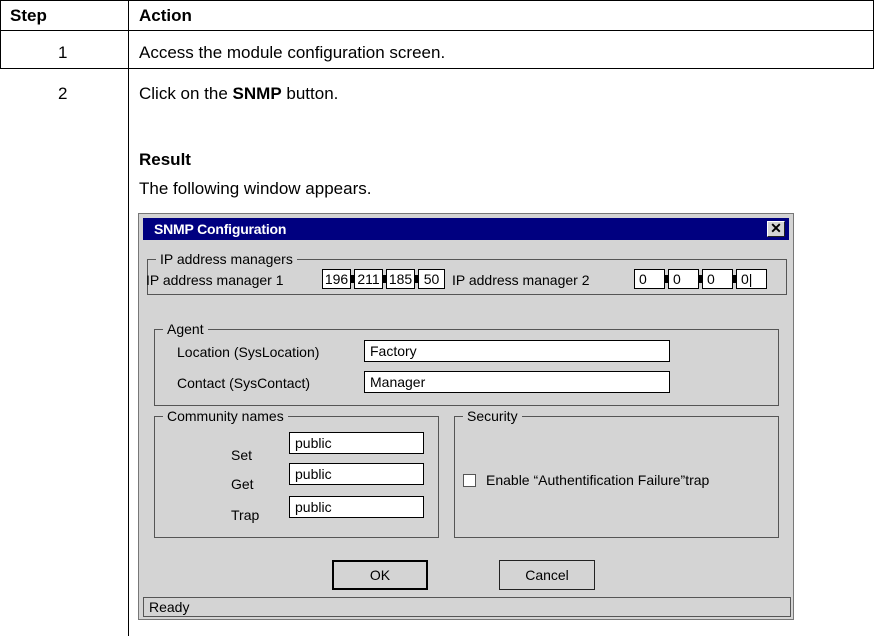 This screenshot has width=874, height=636. Describe the element at coordinates (245, 515) in the screenshot. I see `trap-label: Trap` at that location.